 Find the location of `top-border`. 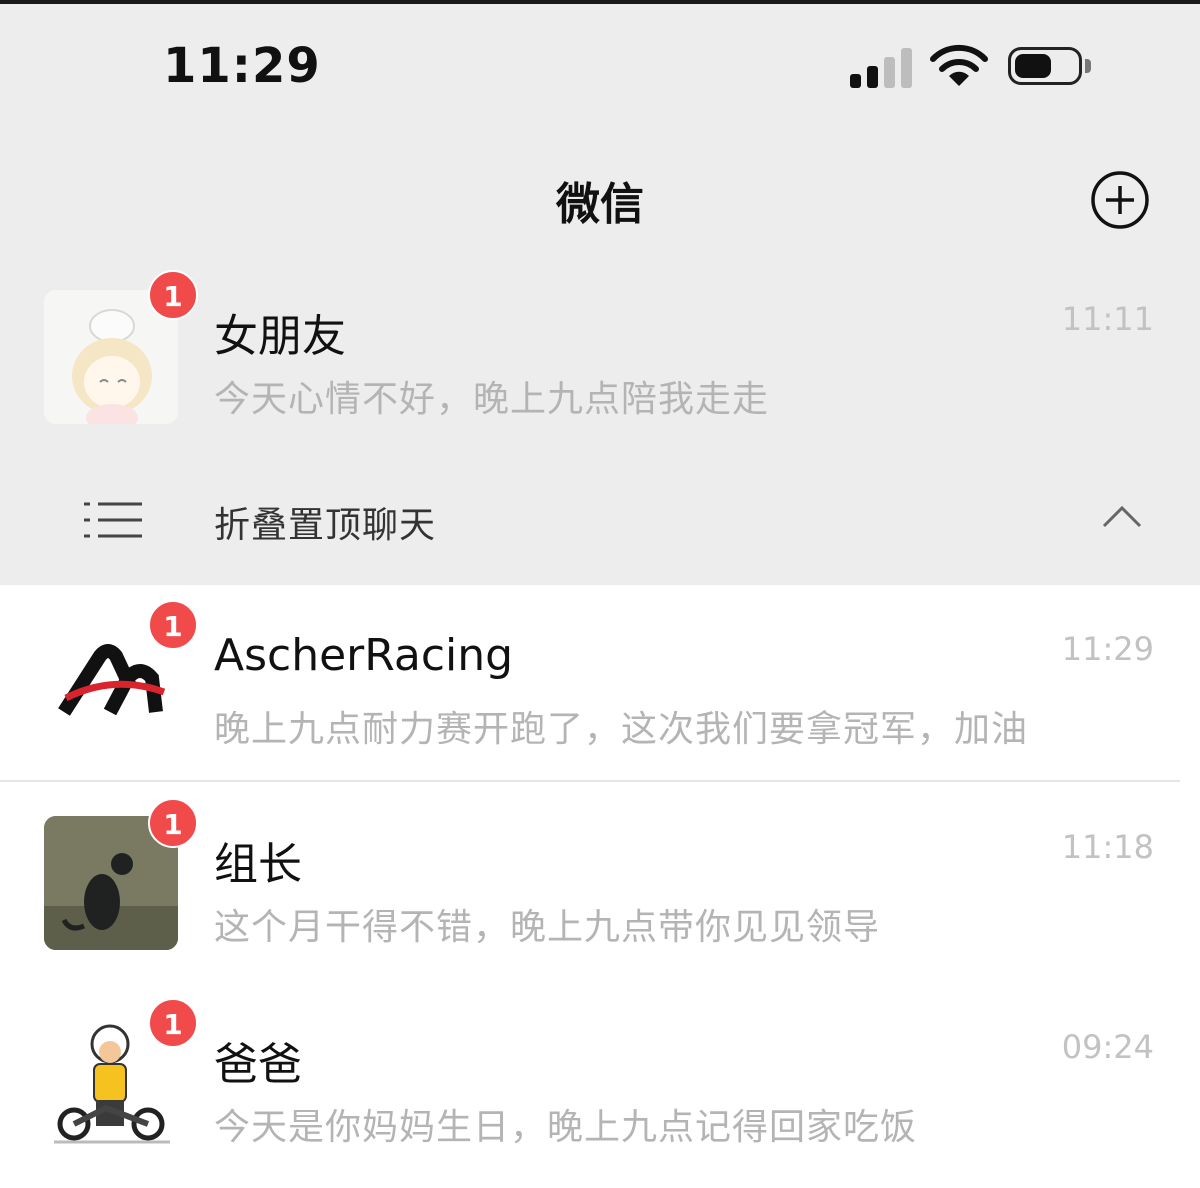

top-border is located at coordinates (600, 2).